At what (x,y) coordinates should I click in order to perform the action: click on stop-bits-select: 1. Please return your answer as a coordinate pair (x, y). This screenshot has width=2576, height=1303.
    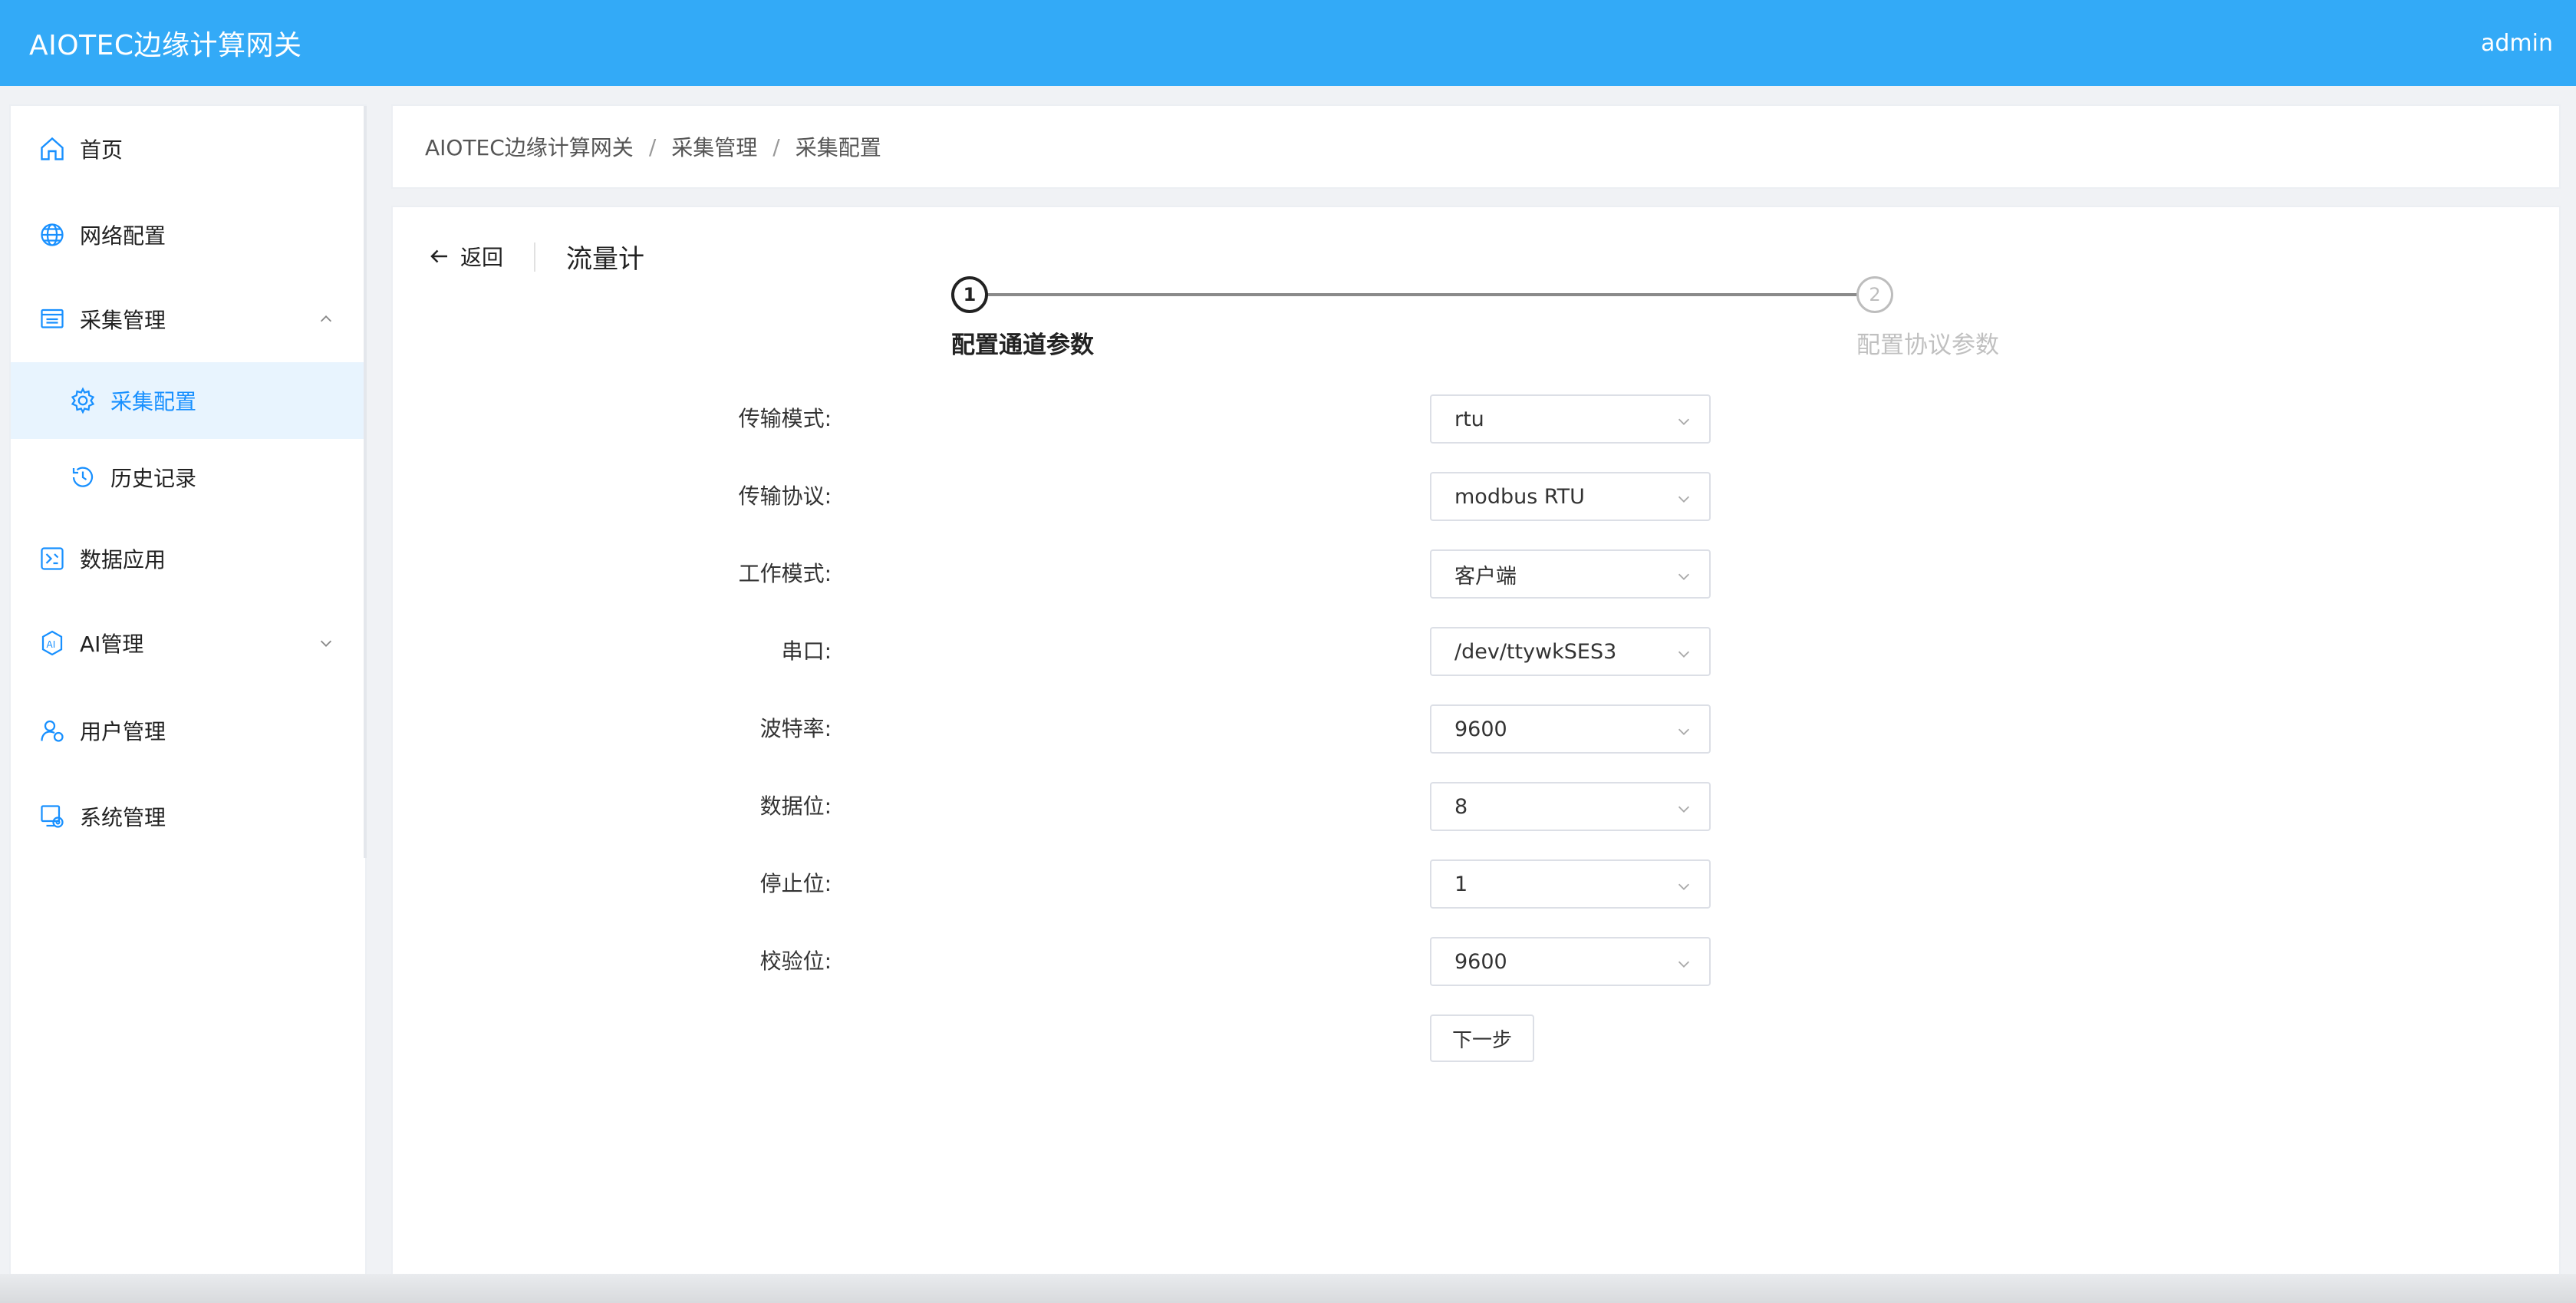
    Looking at the image, I should click on (1570, 884).